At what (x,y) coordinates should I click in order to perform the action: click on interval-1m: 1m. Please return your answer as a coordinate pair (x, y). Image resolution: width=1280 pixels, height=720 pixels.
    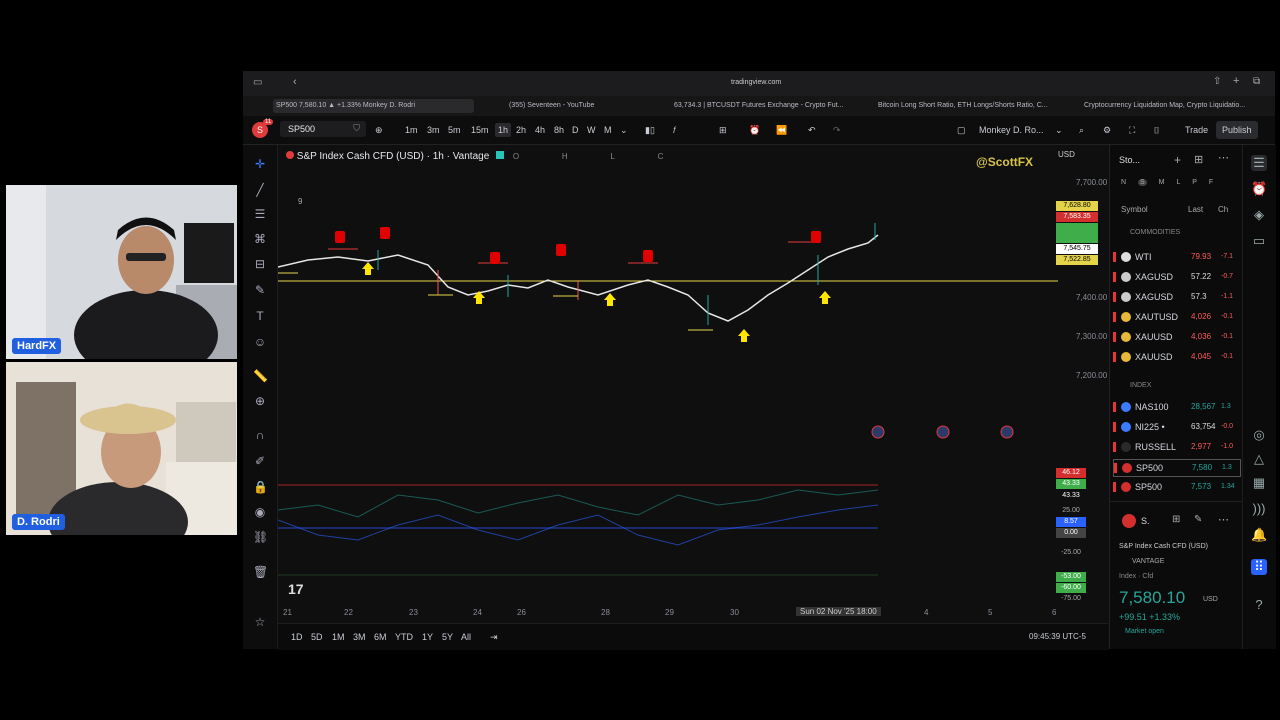
    Looking at the image, I should click on (411, 130).